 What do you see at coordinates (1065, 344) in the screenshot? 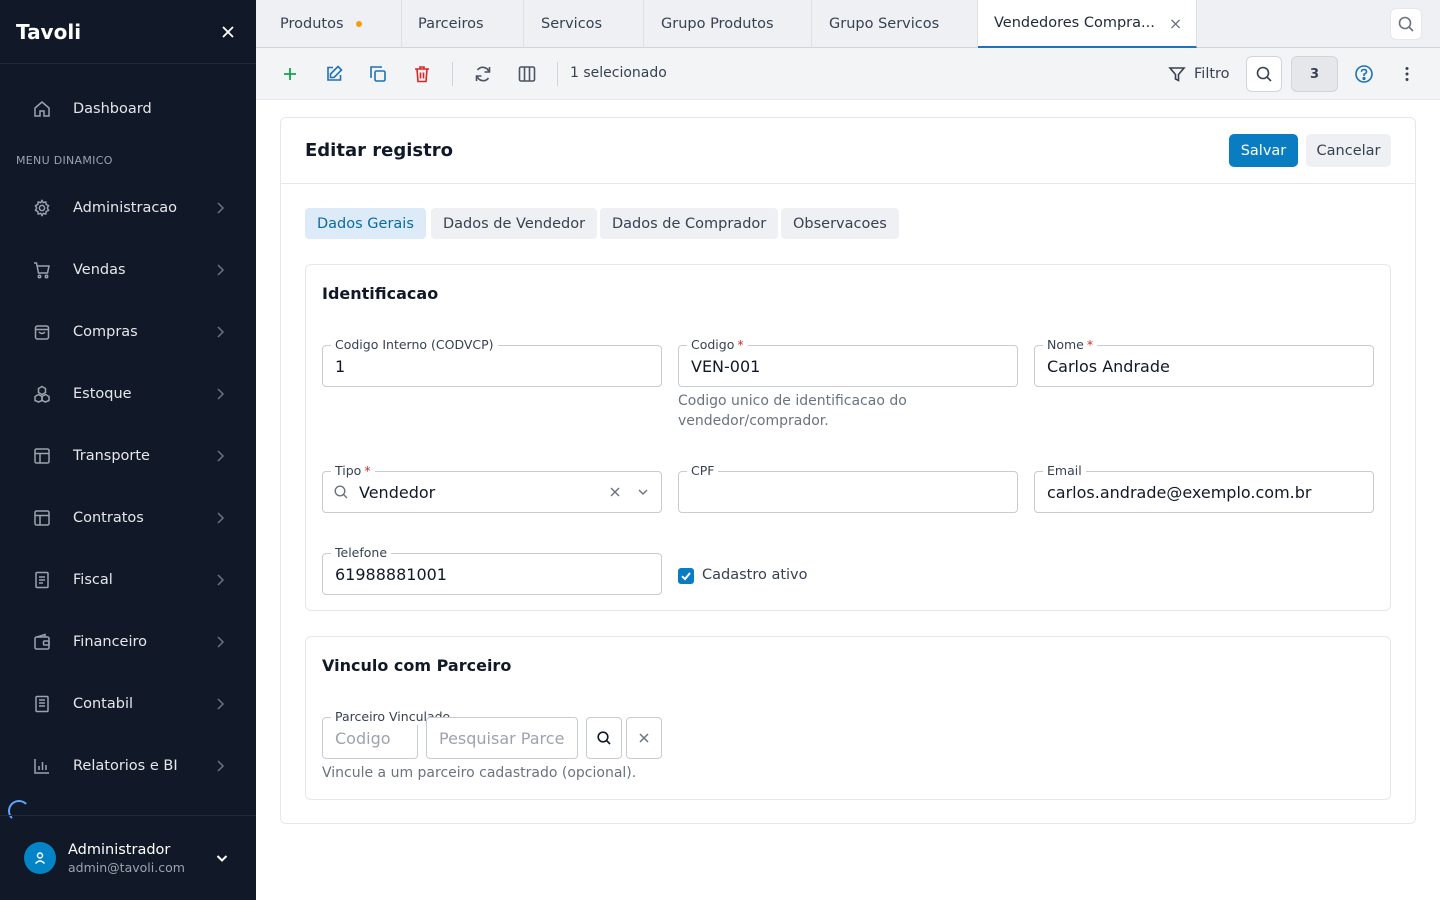
I see `field-label-text: Nome` at bounding box center [1065, 344].